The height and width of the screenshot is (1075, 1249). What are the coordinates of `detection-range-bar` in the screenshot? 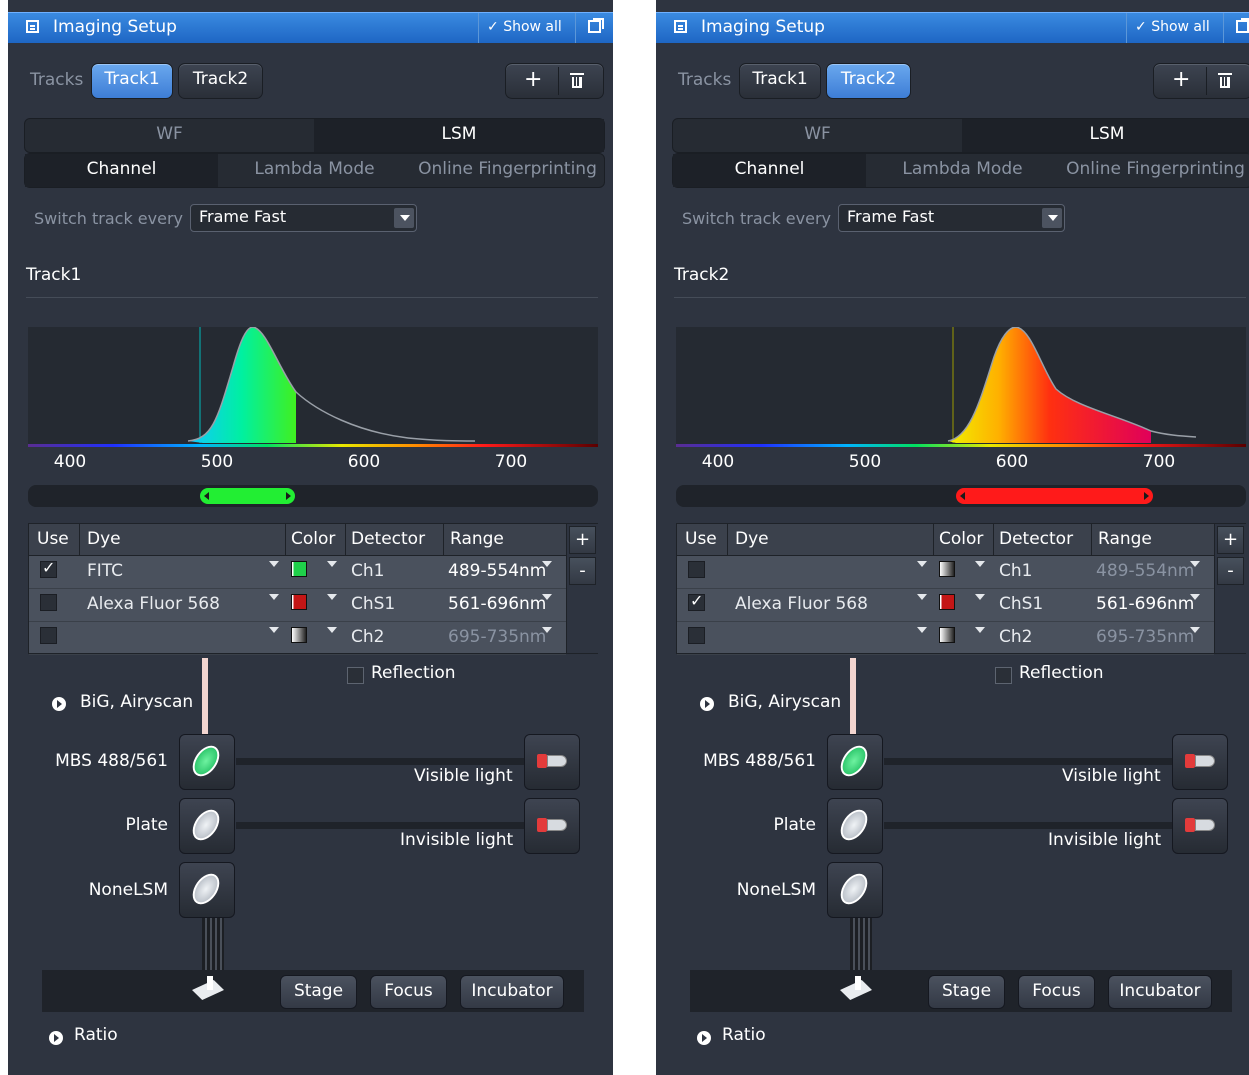 It's located at (313, 496).